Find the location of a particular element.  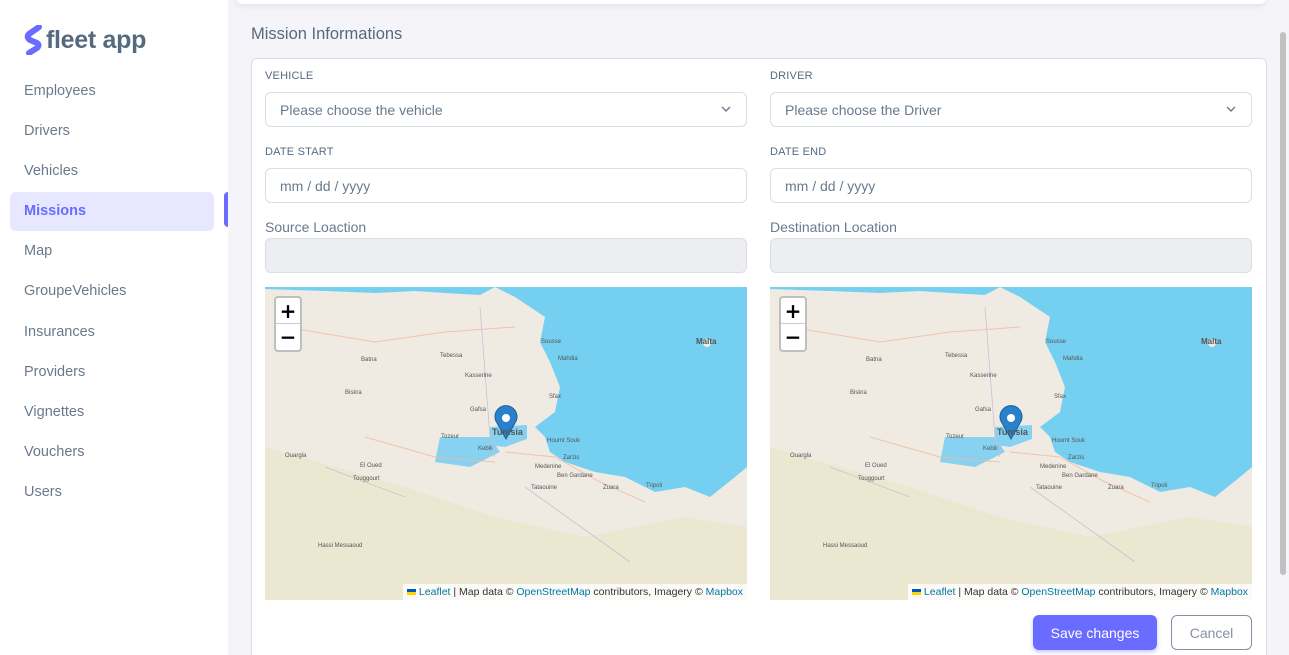

sidebar-item-providers: Providers is located at coordinates (112, 371).